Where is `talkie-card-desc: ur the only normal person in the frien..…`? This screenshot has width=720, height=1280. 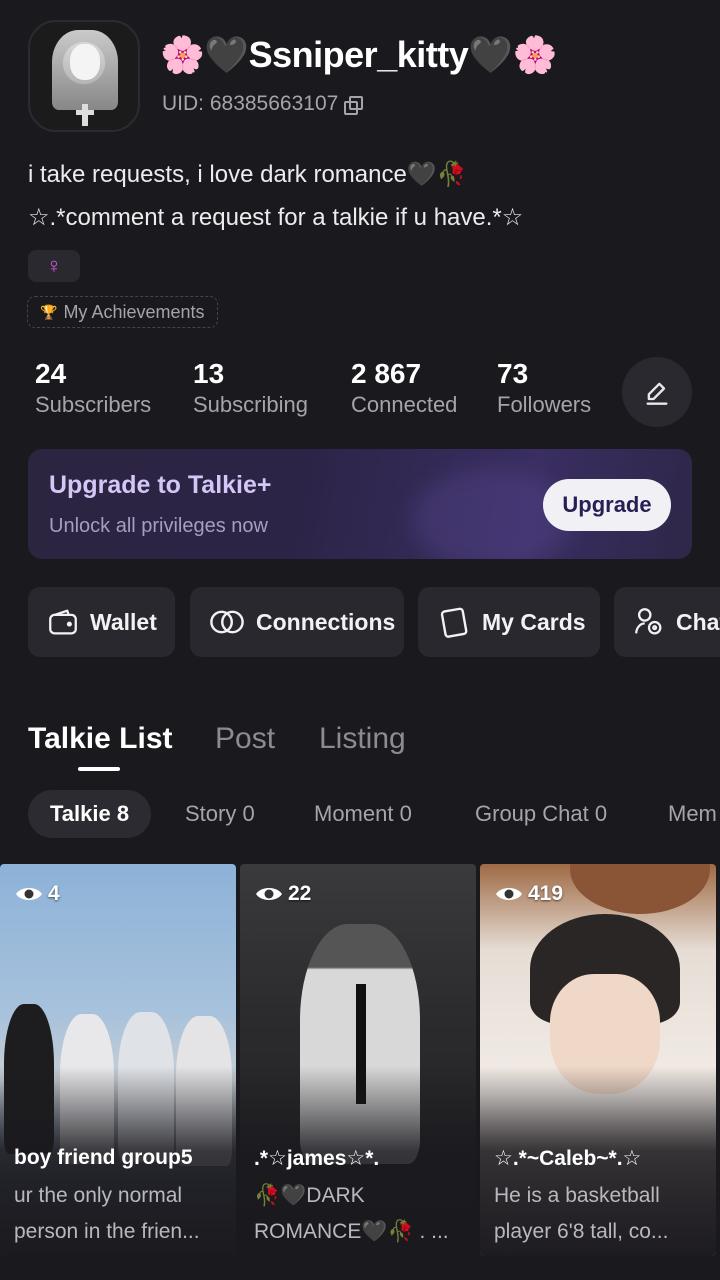 talkie-card-desc: ur the only normal person in the frien..… is located at coordinates (107, 1213).